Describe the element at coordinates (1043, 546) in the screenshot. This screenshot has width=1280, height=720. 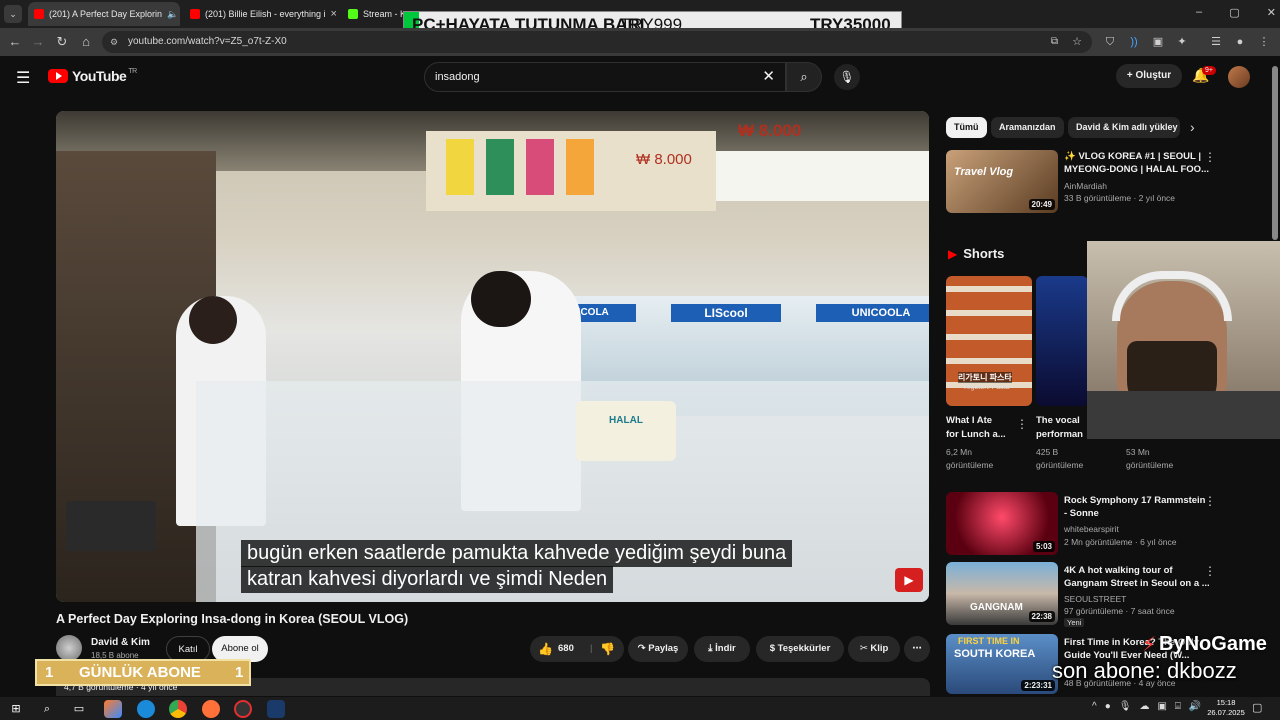
I see `video-duration: 5:03` at that location.